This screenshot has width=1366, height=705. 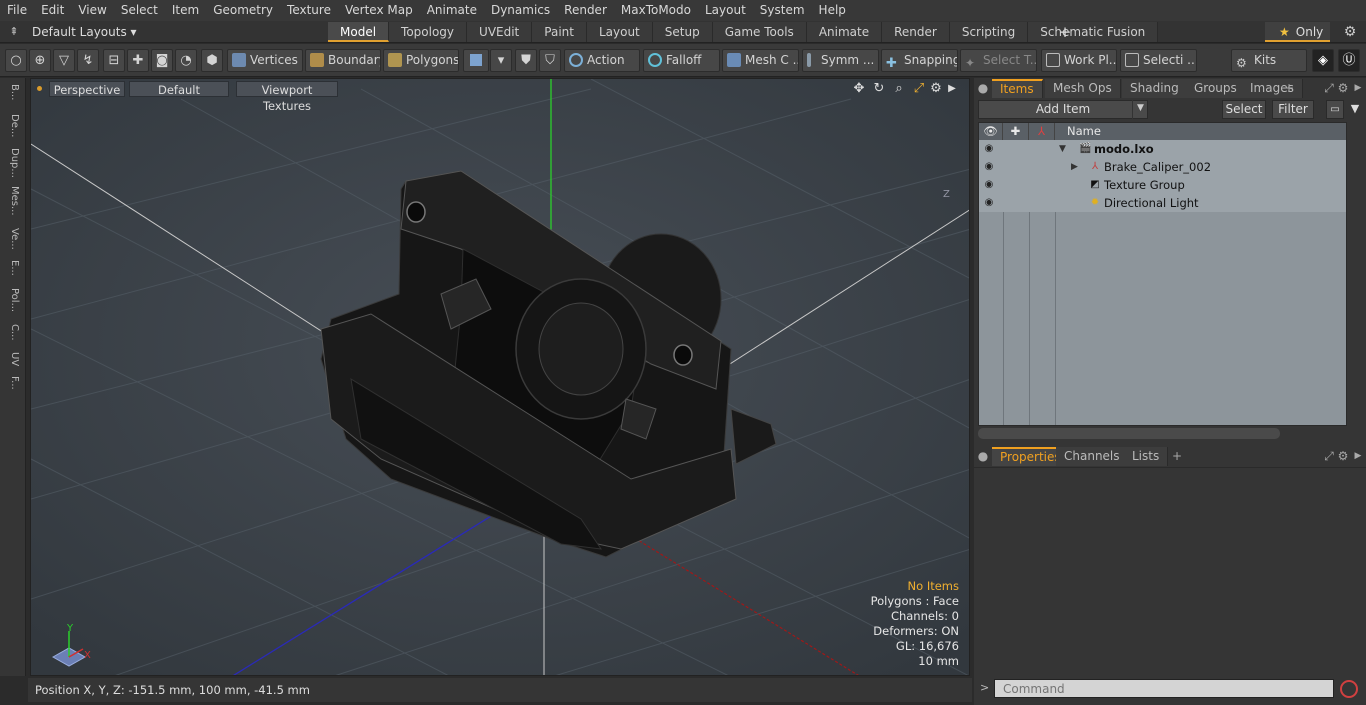 I want to click on tab-paint: Paint, so click(x=559, y=32).